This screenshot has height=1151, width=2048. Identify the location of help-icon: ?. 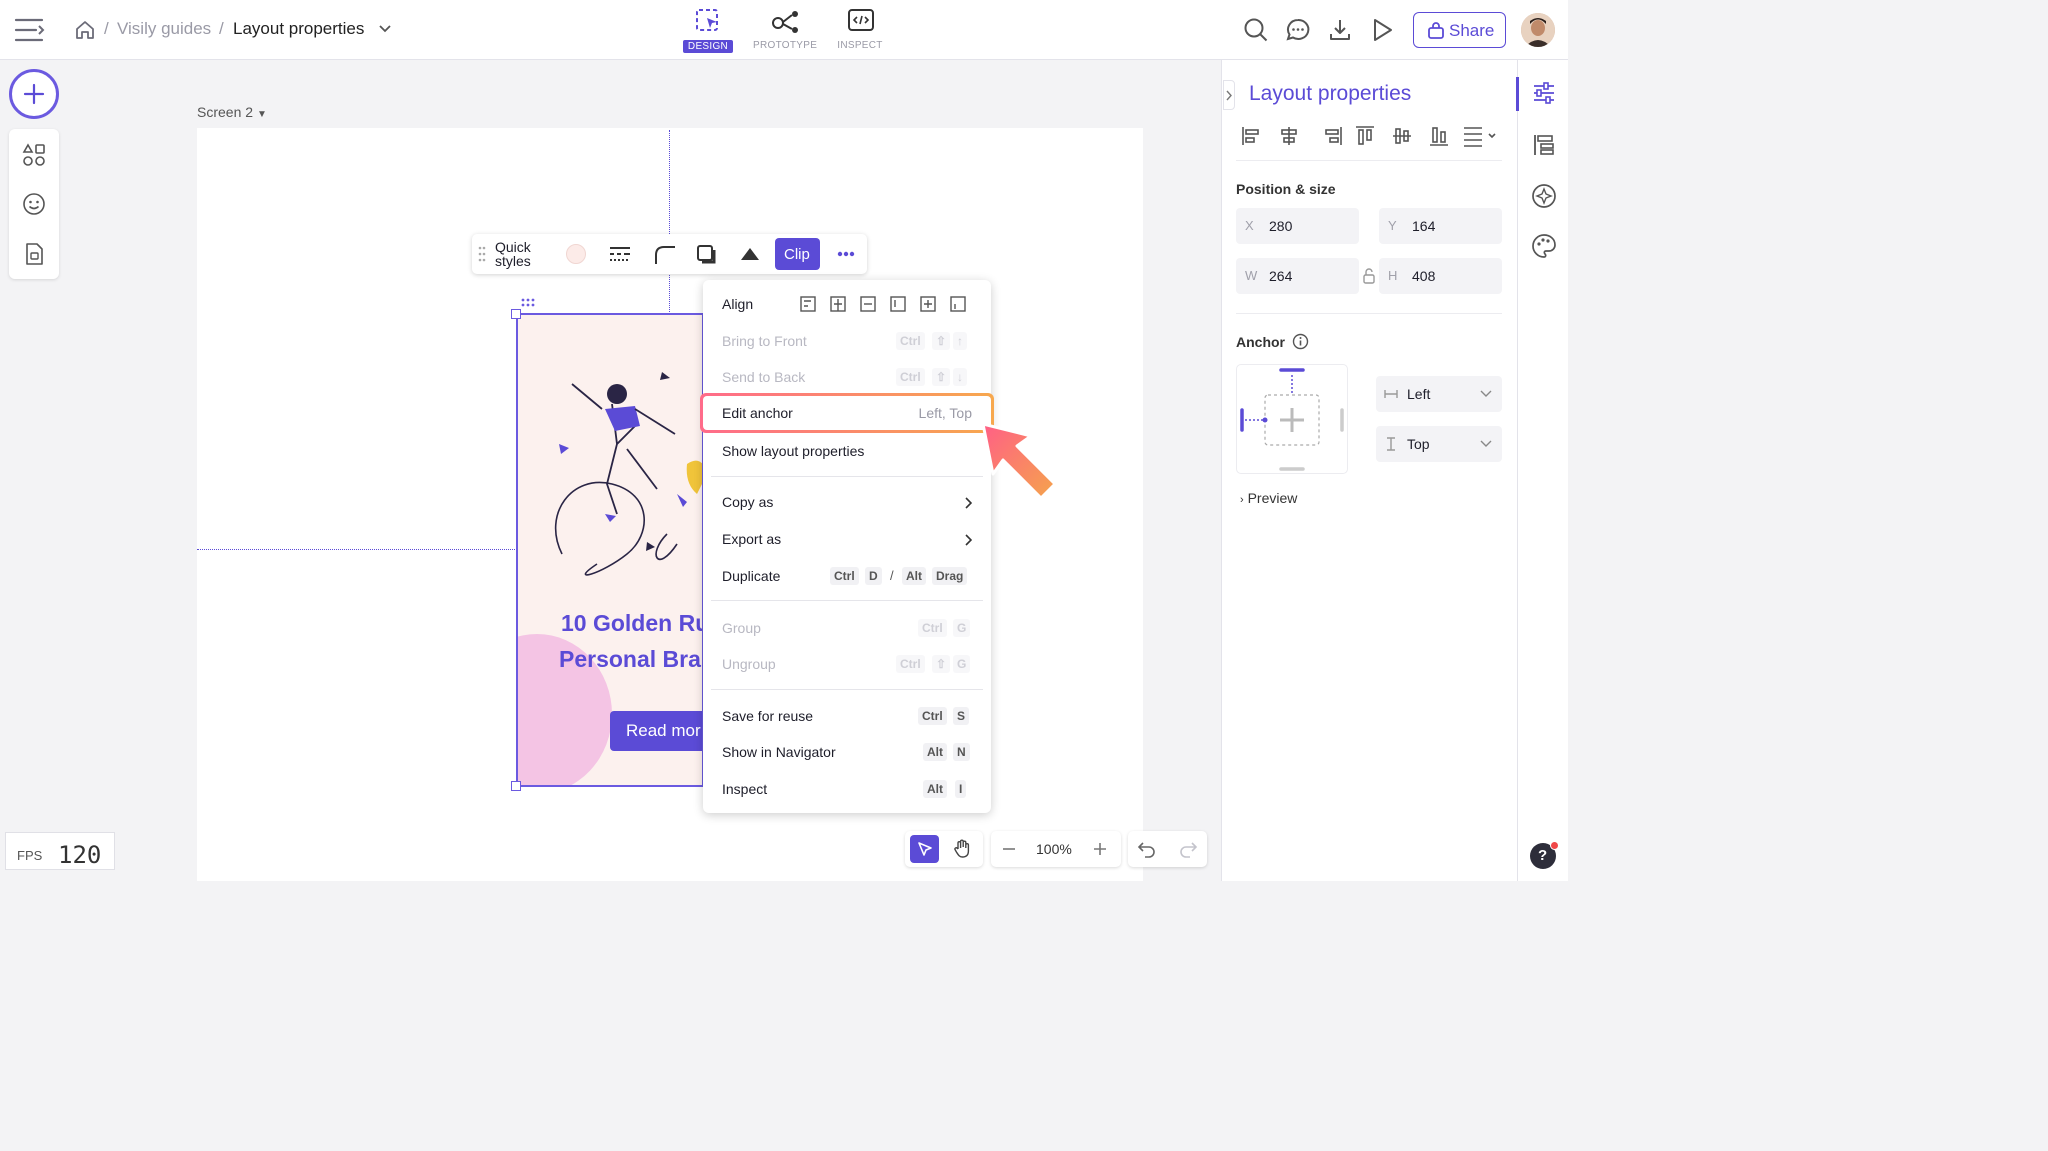
(1543, 855).